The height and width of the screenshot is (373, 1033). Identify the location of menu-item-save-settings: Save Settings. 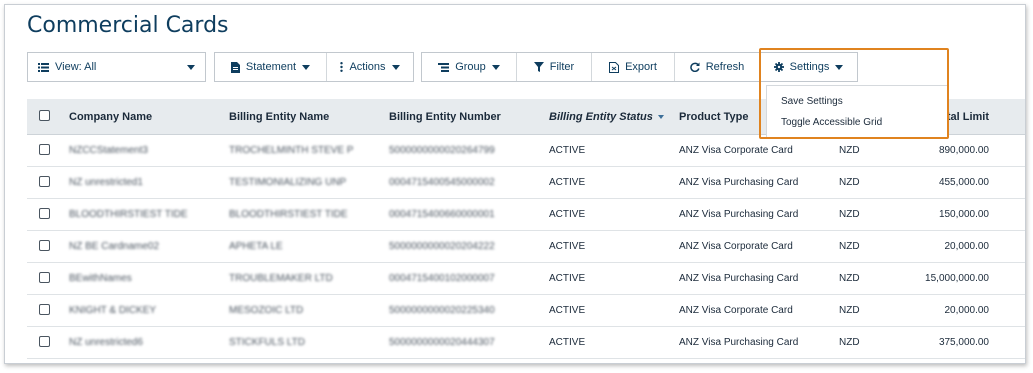
(857, 101).